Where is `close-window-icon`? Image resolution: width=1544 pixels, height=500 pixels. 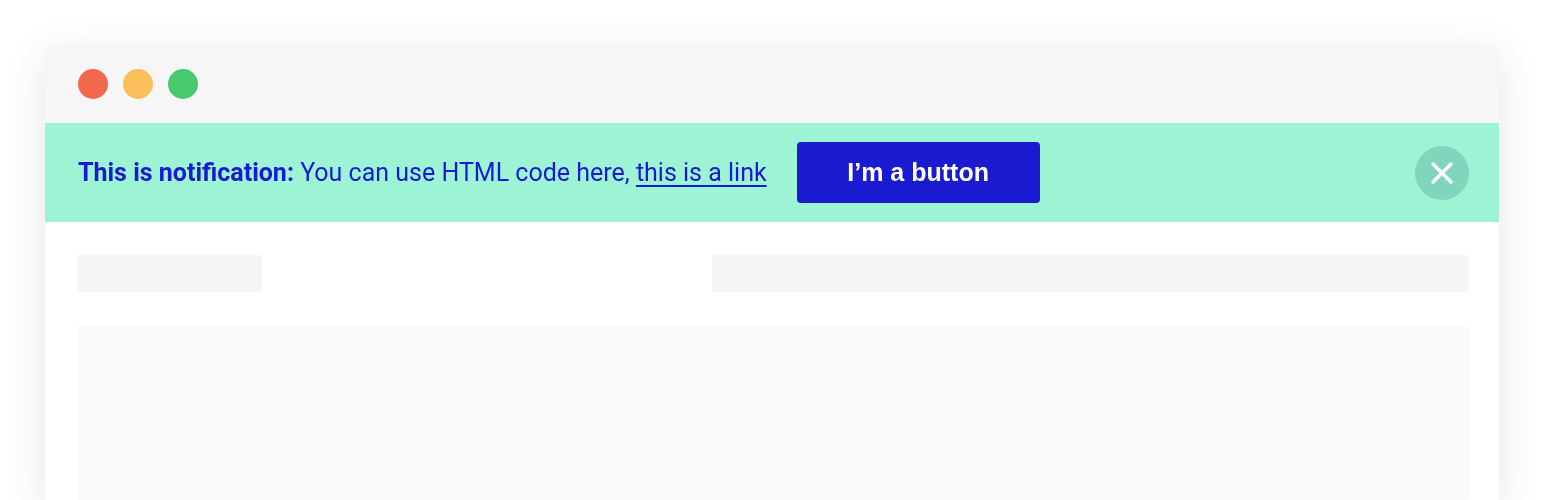 close-window-icon is located at coordinates (93, 84).